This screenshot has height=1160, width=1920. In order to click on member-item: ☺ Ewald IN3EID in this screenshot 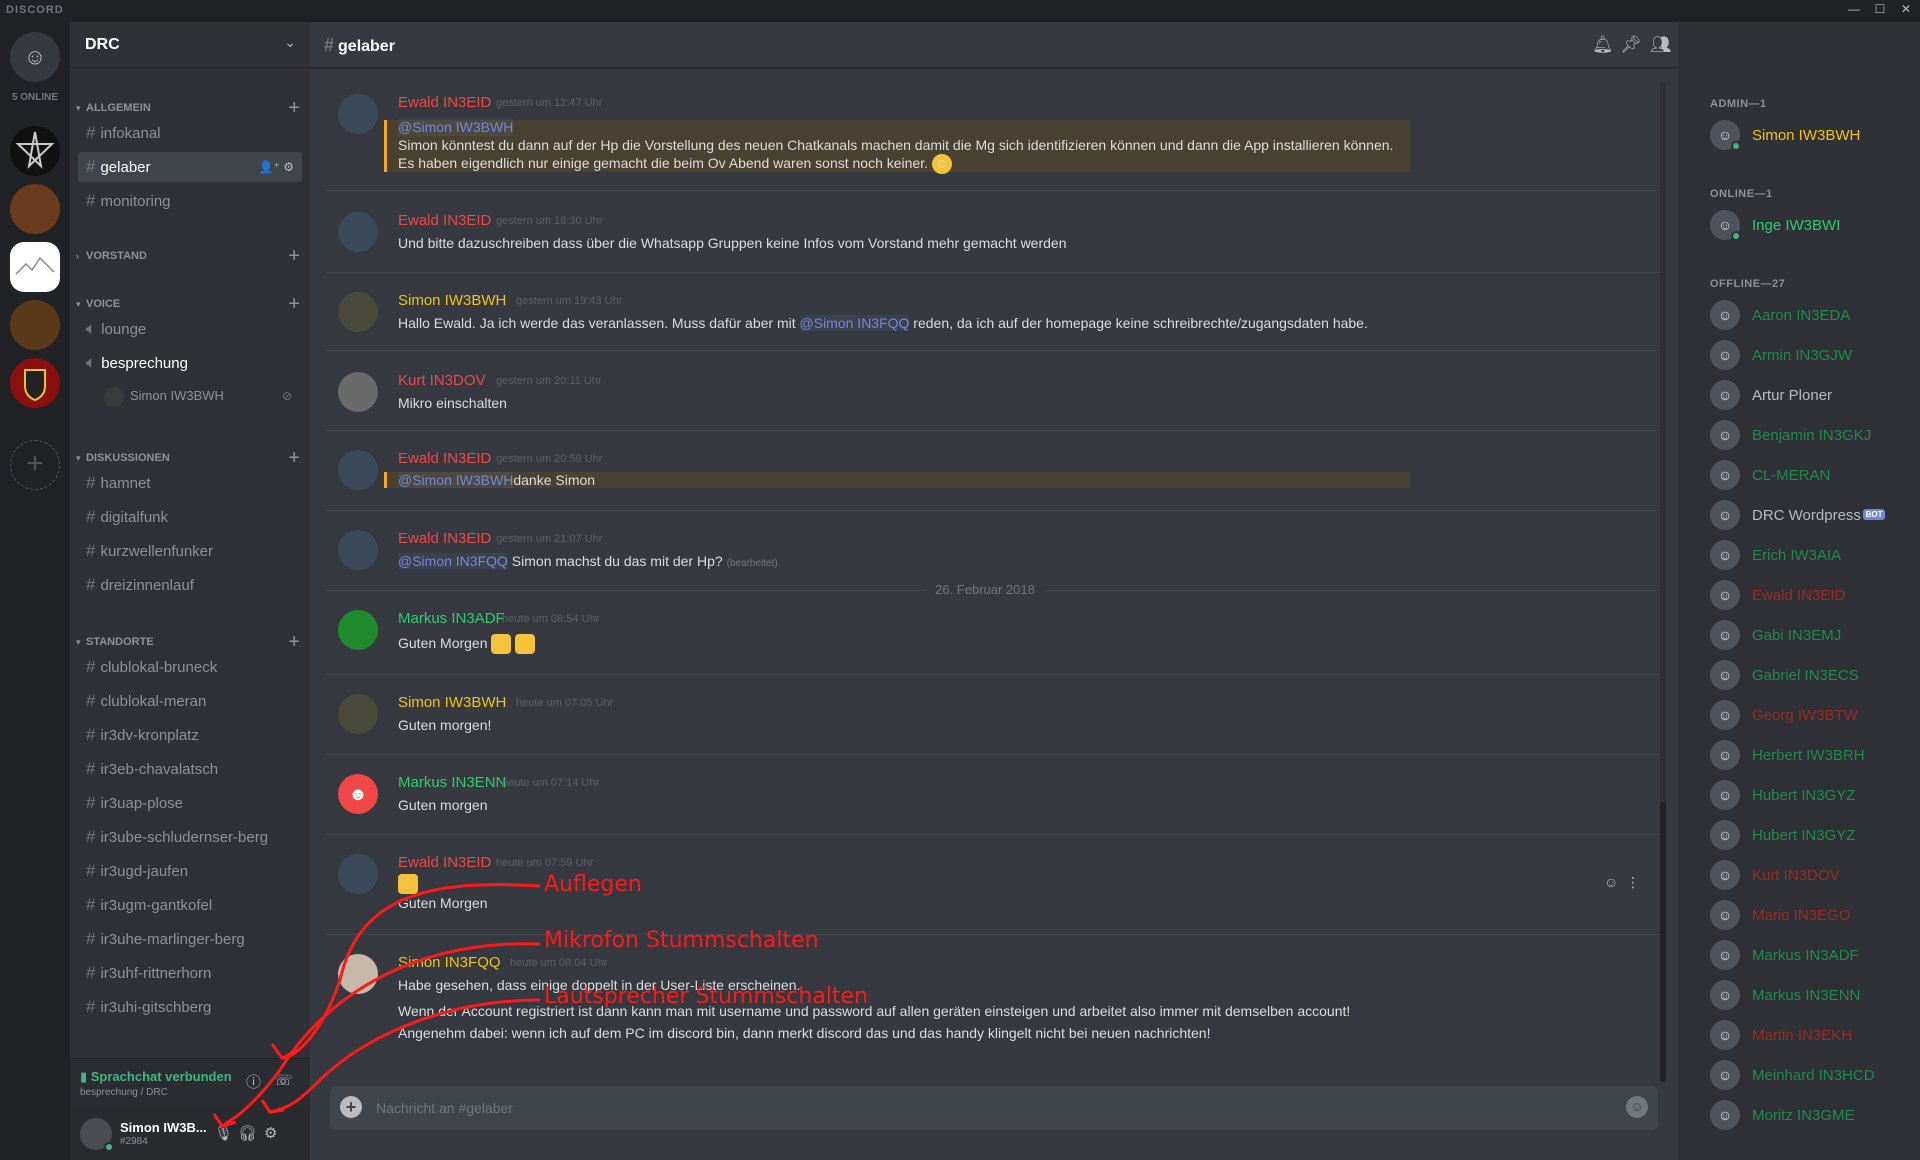, I will do `click(1810, 596)`.